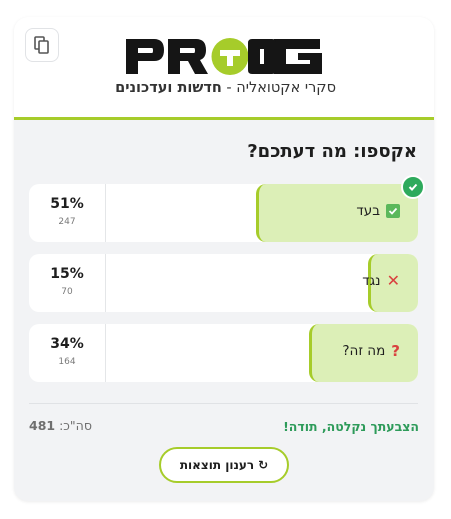 The image size is (451, 519). What do you see at coordinates (371, 281) in the screenshot?
I see `option-text: נגד` at bounding box center [371, 281].